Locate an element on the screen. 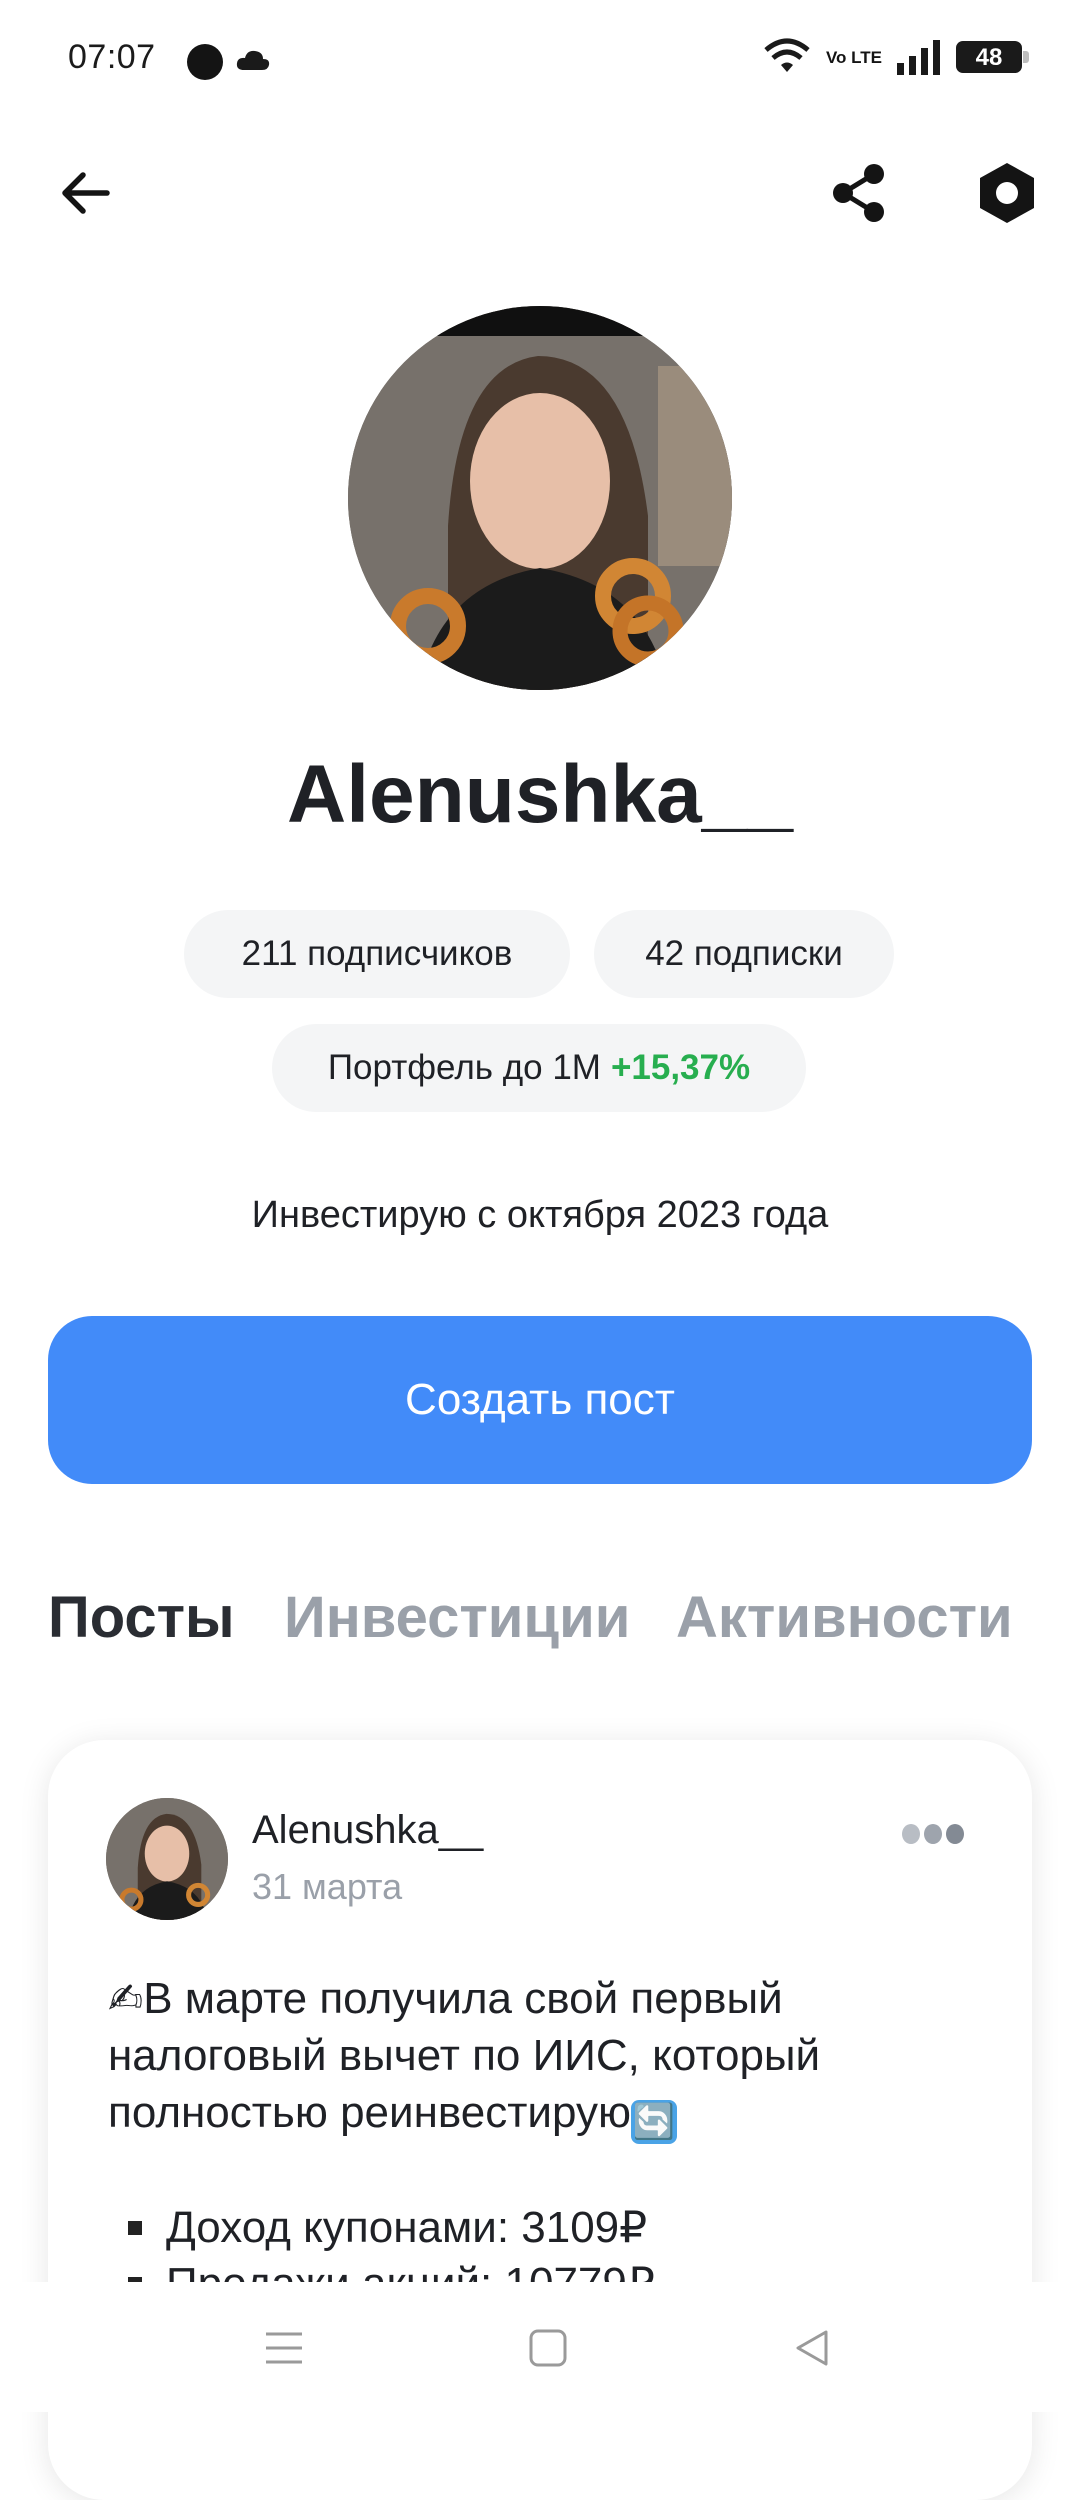  post-more-icon is located at coordinates (933, 1834).